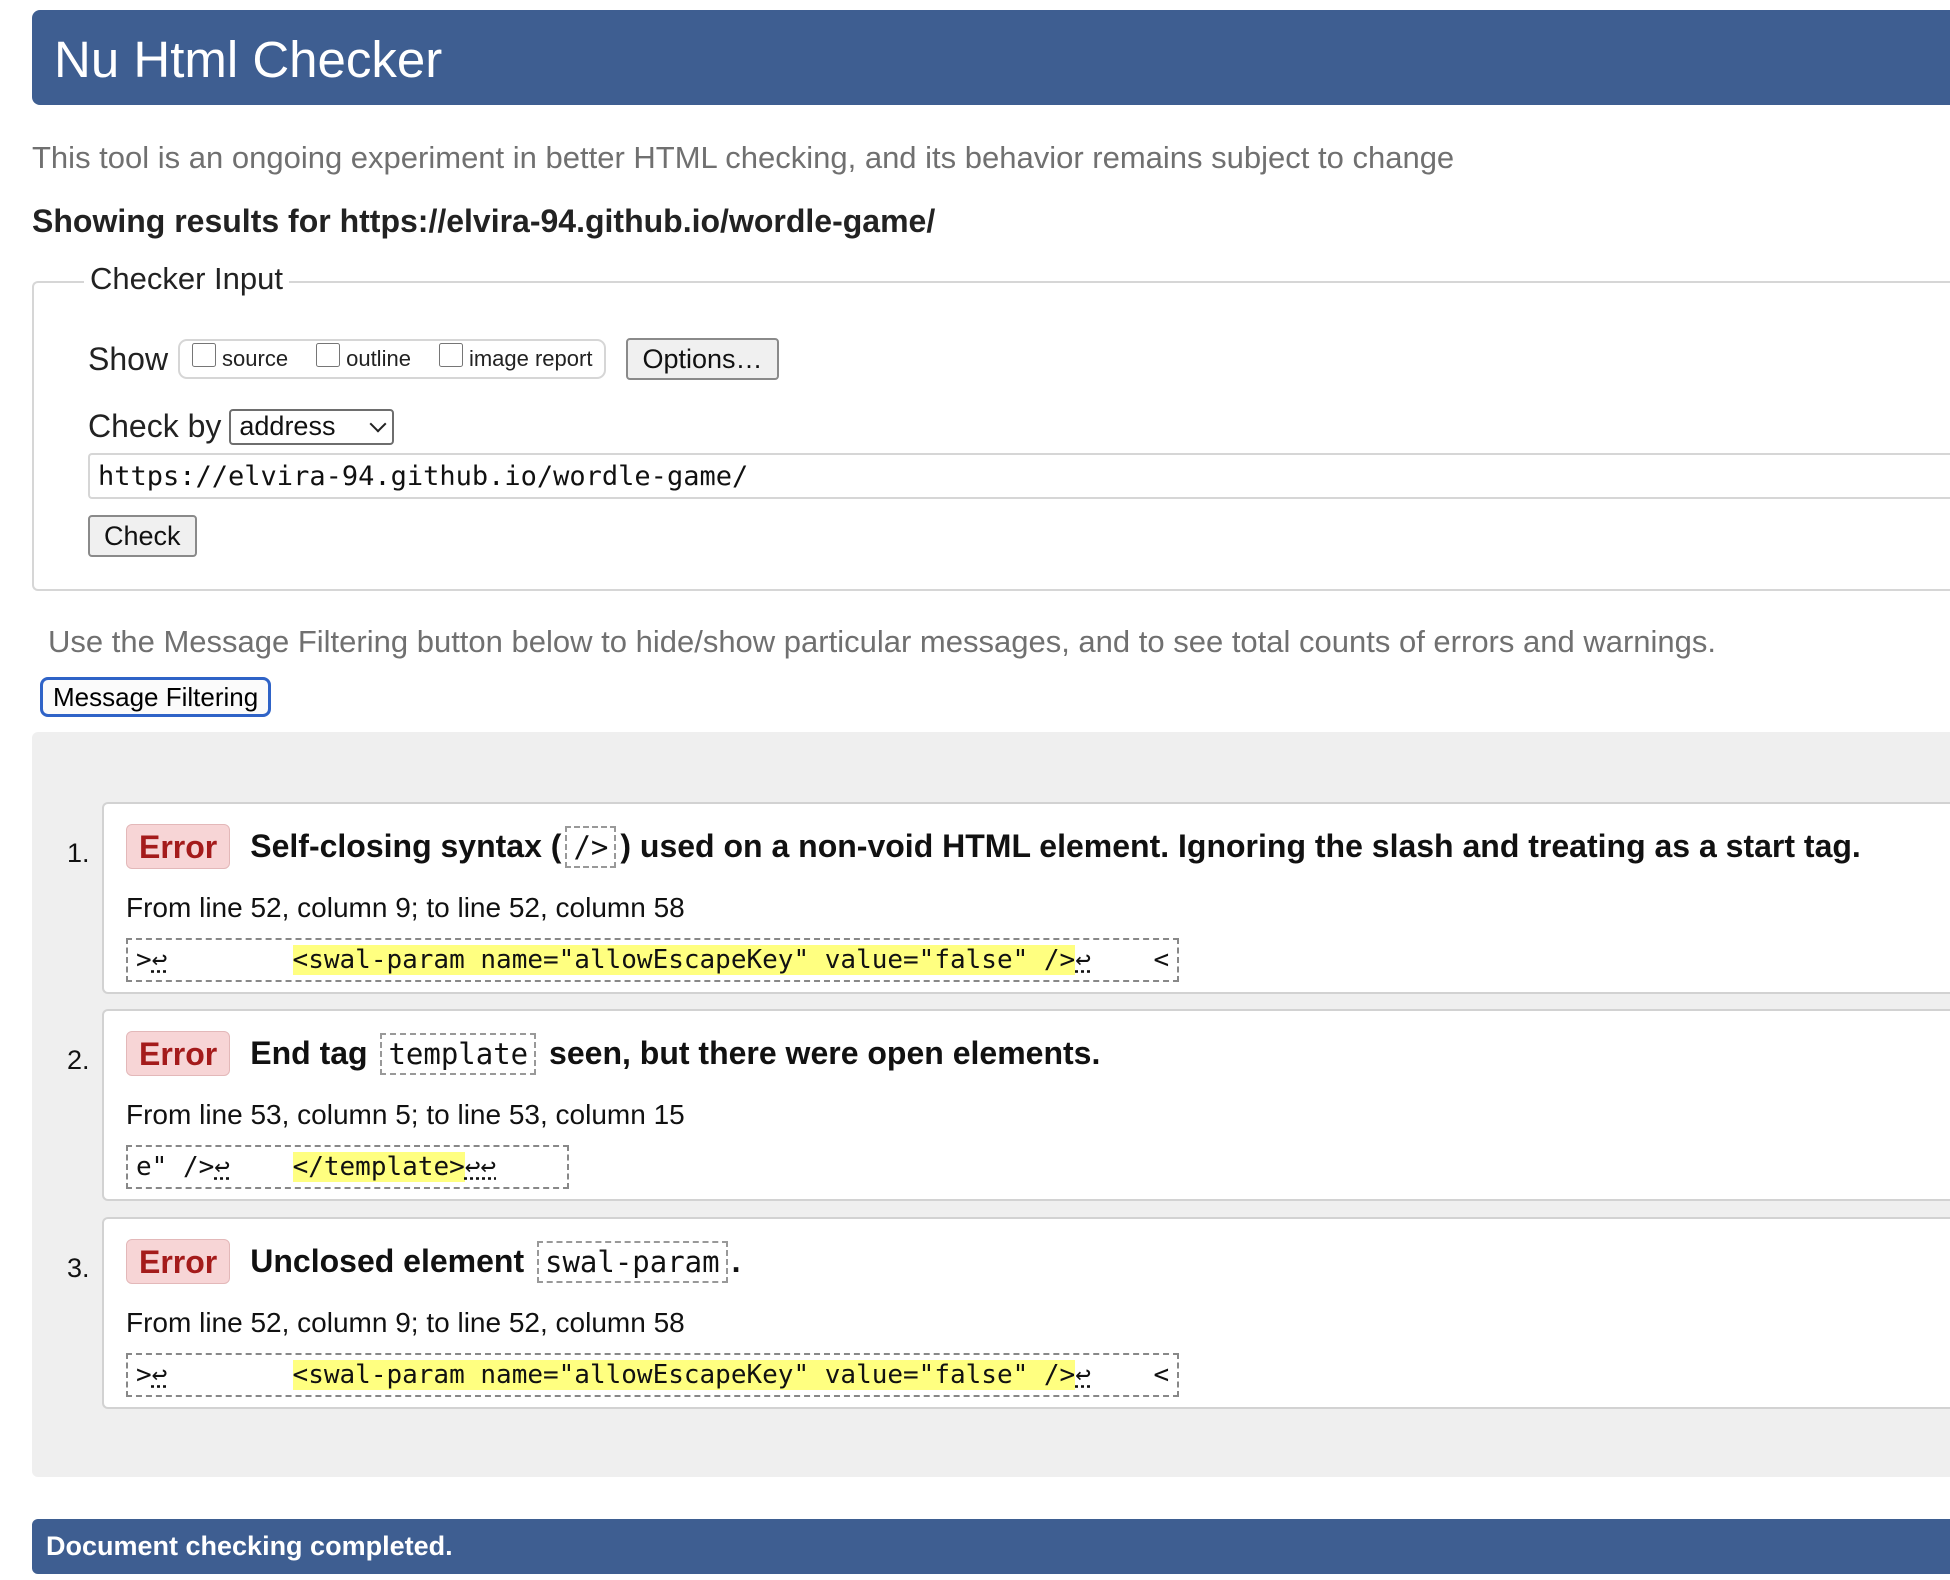 The image size is (1950, 1580). What do you see at coordinates (1019, 476) in the screenshot?
I see `url-input` at bounding box center [1019, 476].